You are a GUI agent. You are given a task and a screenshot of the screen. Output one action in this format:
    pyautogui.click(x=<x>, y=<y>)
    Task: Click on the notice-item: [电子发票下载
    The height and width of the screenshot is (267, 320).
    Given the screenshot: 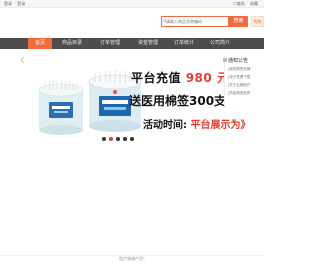 What is the action you would take?
    pyautogui.click(x=239, y=77)
    